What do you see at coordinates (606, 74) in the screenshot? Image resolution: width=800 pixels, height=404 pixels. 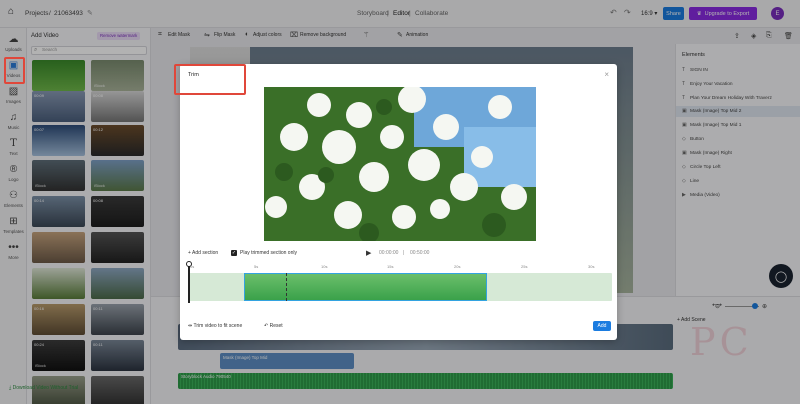 I see `close-icon: ×` at bounding box center [606, 74].